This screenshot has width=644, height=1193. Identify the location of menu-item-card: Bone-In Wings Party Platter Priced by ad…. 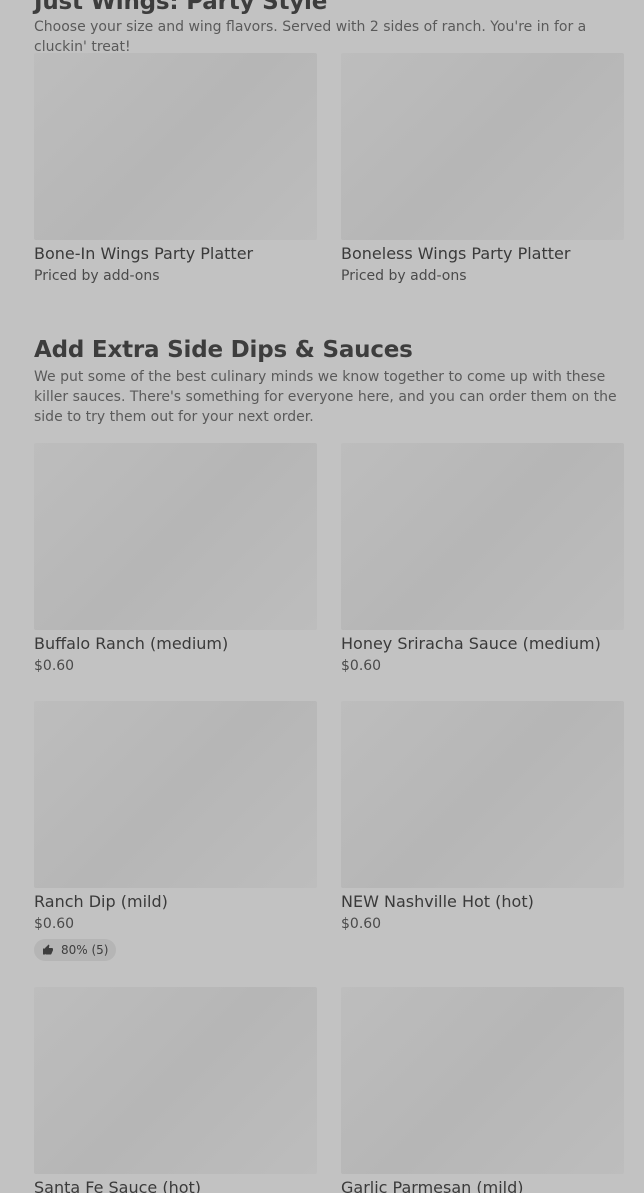
(175, 169).